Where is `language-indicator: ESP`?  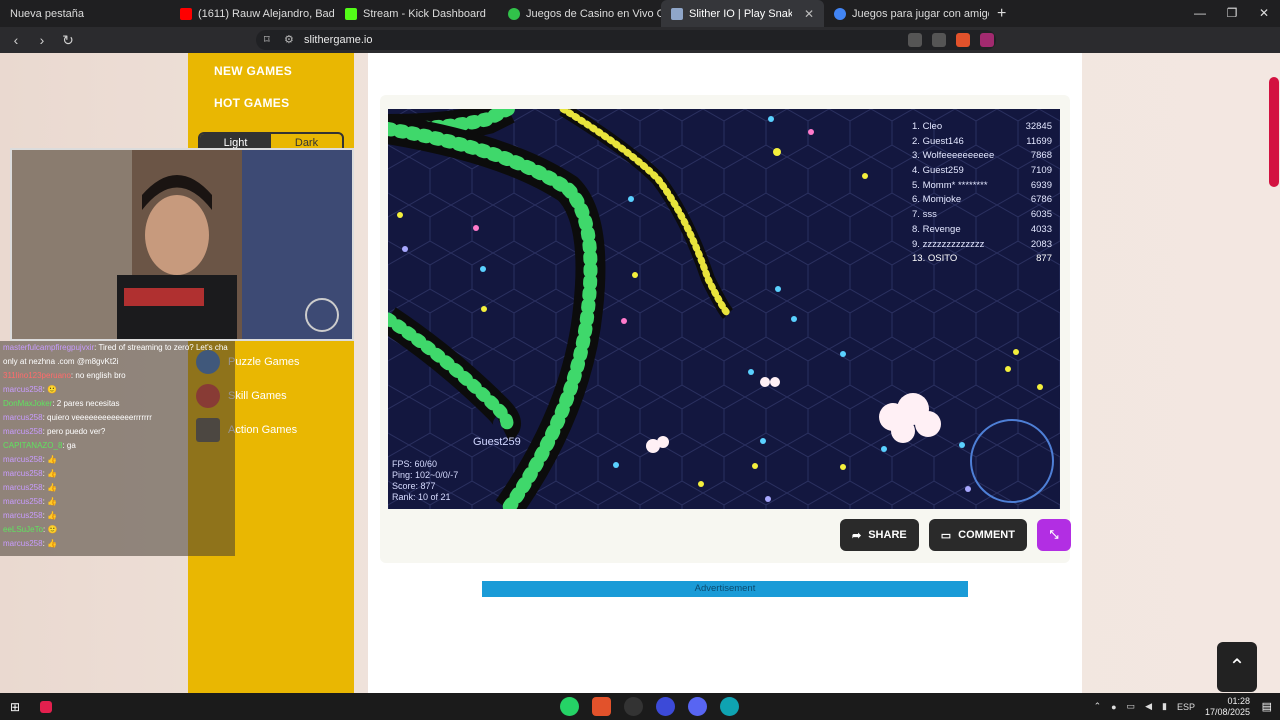
language-indicator: ESP is located at coordinates (1186, 707).